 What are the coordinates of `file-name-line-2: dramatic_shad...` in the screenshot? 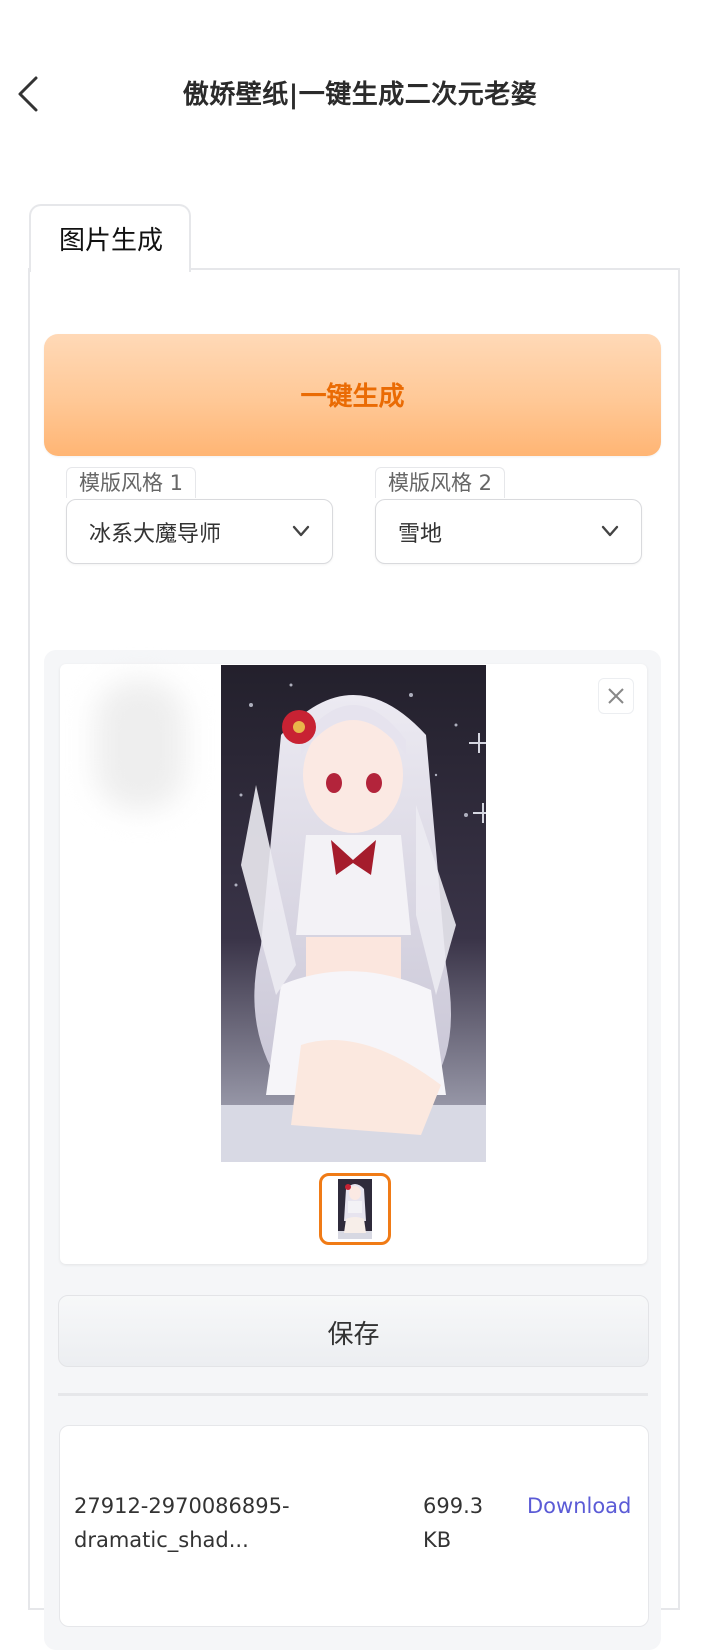 It's located at (161, 1540).